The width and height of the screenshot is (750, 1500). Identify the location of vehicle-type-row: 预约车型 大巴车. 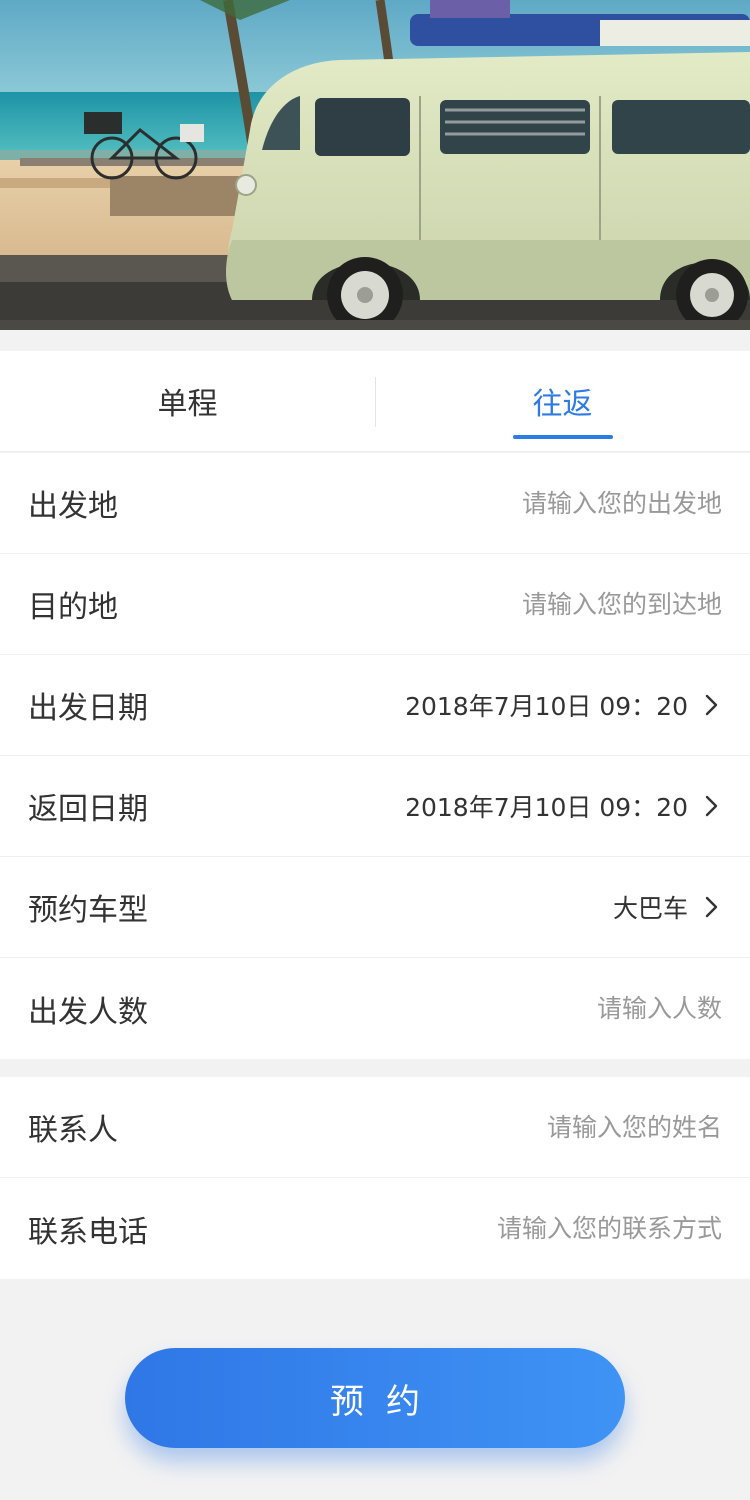
(375, 907).